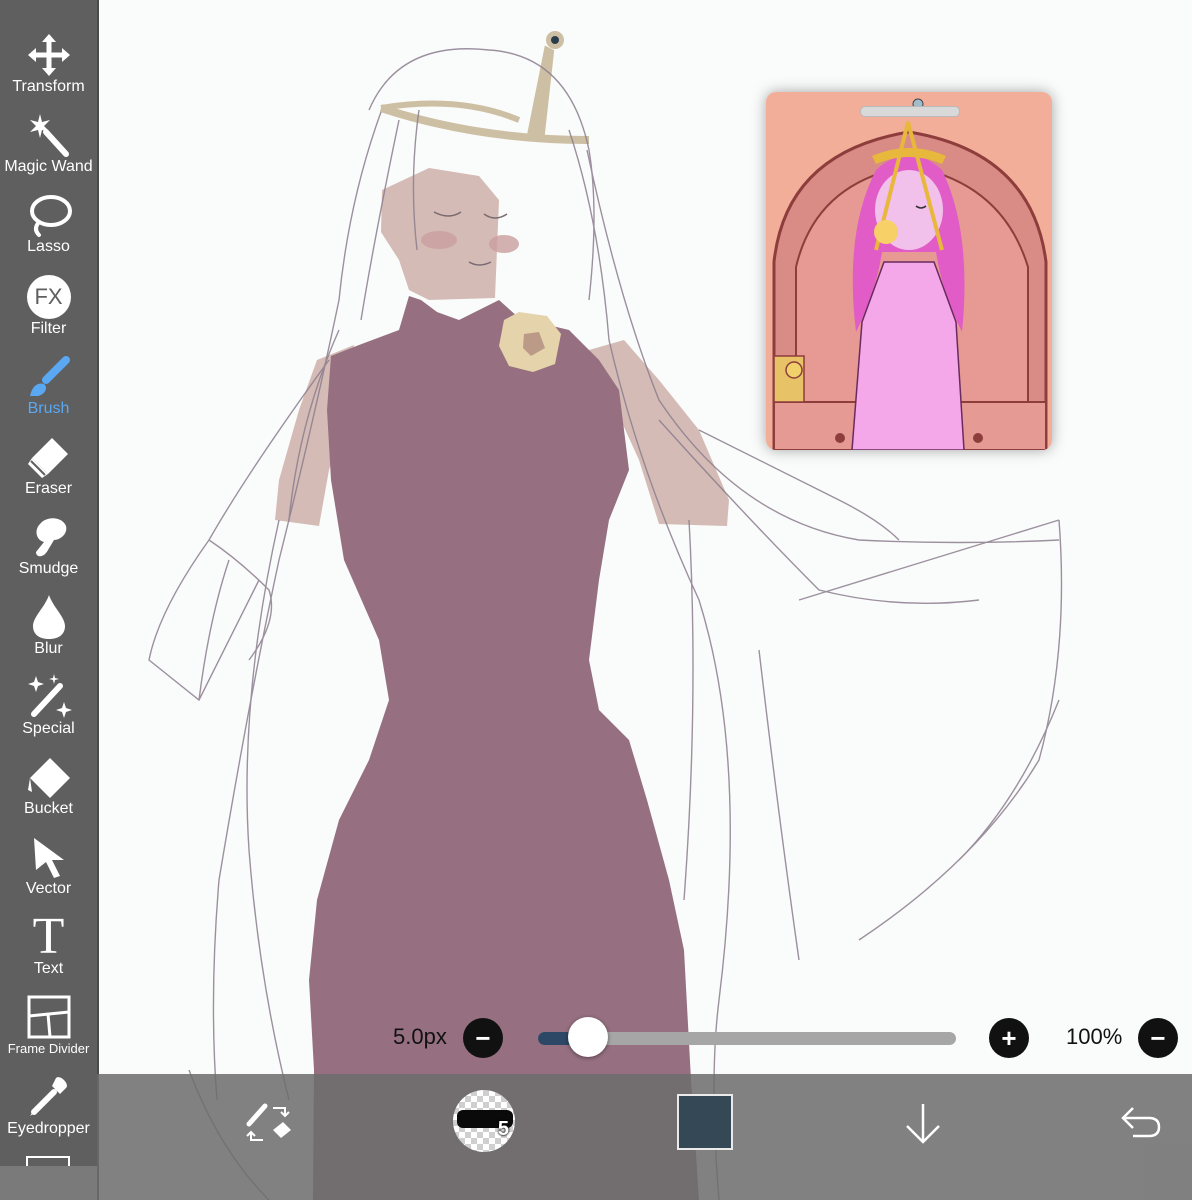 This screenshot has width=1192, height=1200. I want to click on layer-down-button, so click(923, 1123).